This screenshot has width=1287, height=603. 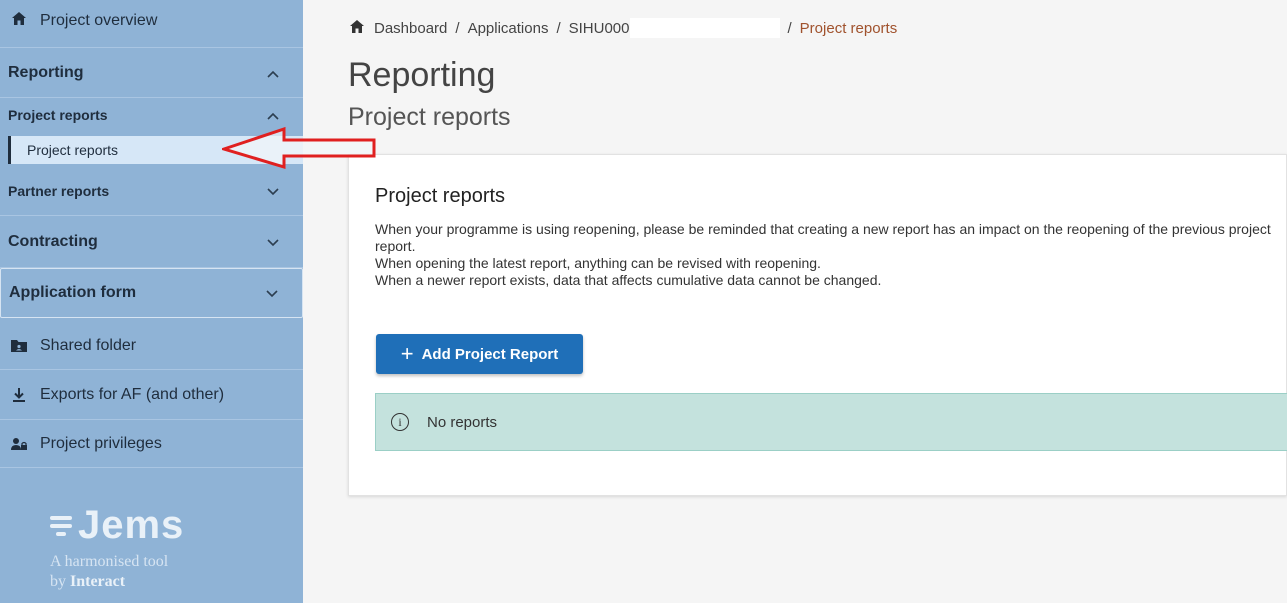 I want to click on add-project-report-button: + Add Project Report, so click(x=479, y=354).